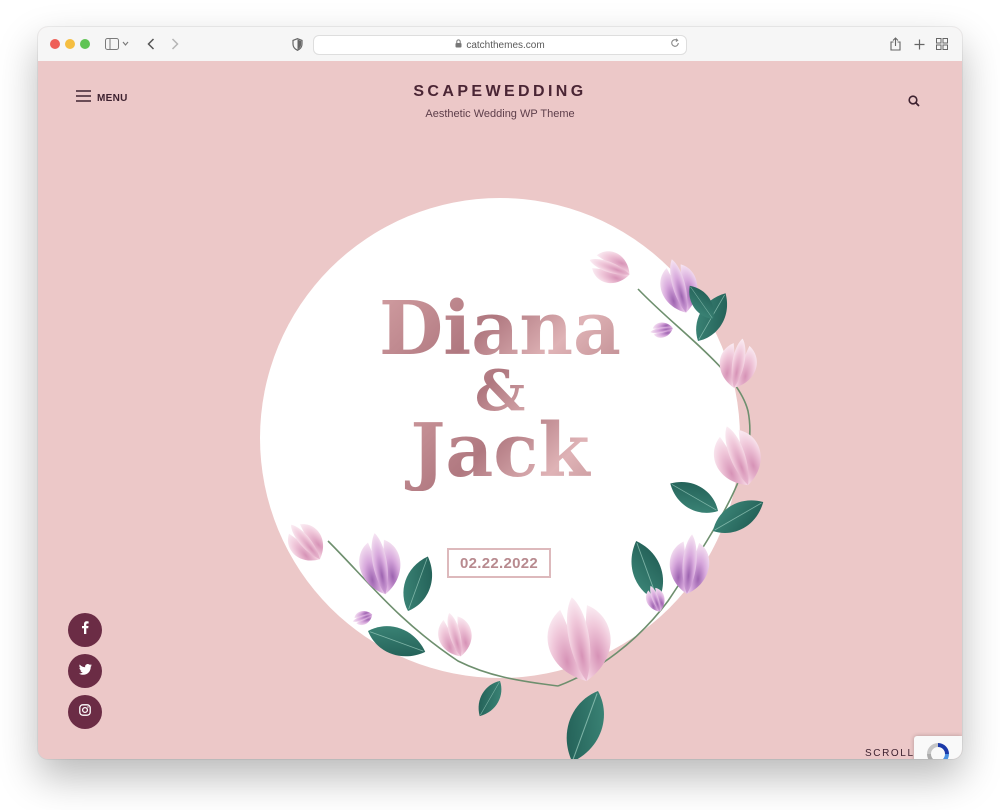  I want to click on site-tagline: Aesthetic Wedding WP Theme, so click(500, 114).